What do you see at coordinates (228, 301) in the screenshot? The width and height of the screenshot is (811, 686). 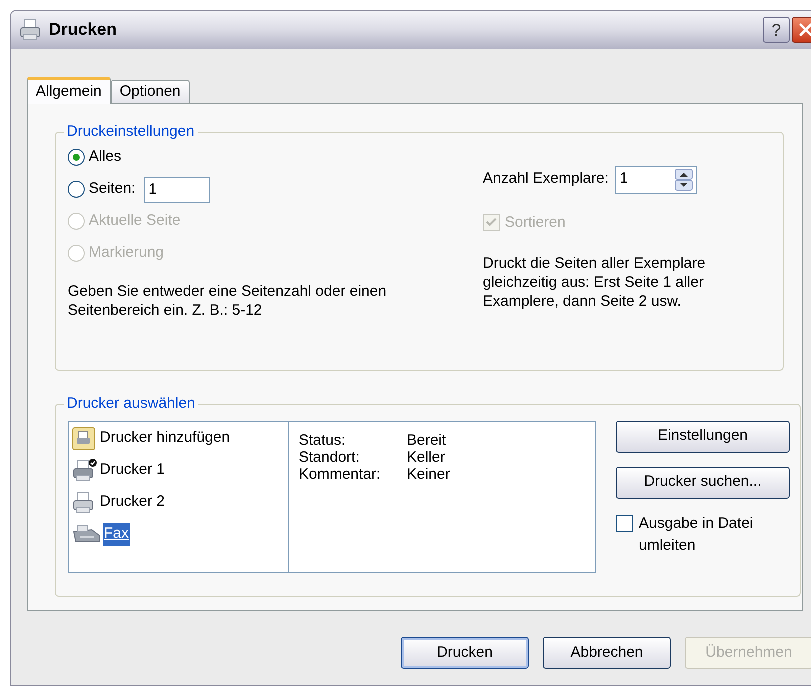 I see `pages-hint: Geben Sie entweder eine Seitenzahl oder einen Seitenbereich ein. Z. B.: 5-12` at bounding box center [228, 301].